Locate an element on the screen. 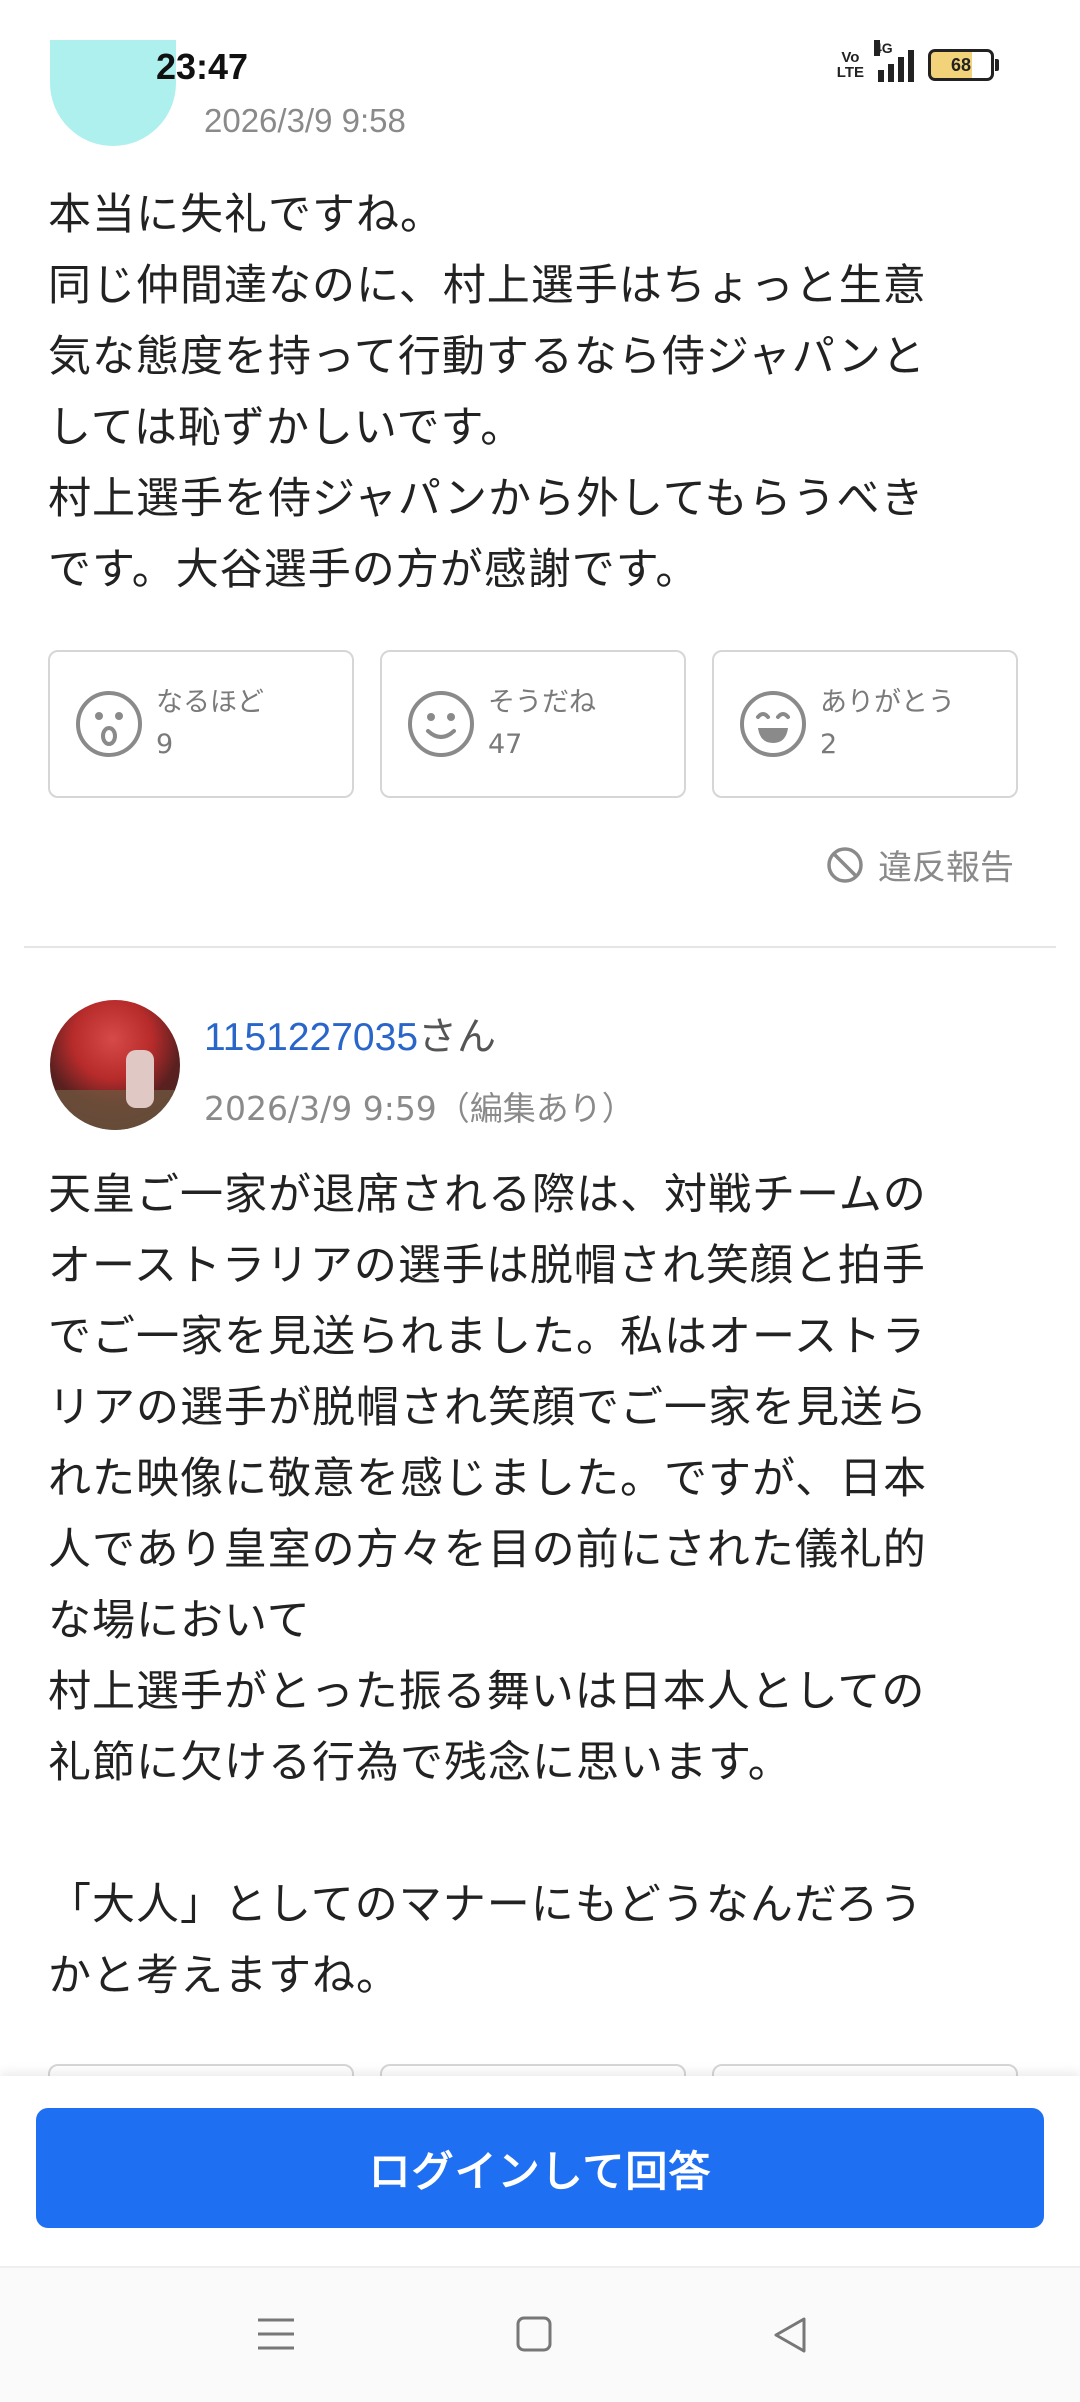 This screenshot has height=2402, width=1080. smile-face-icon is located at coordinates (441, 724).